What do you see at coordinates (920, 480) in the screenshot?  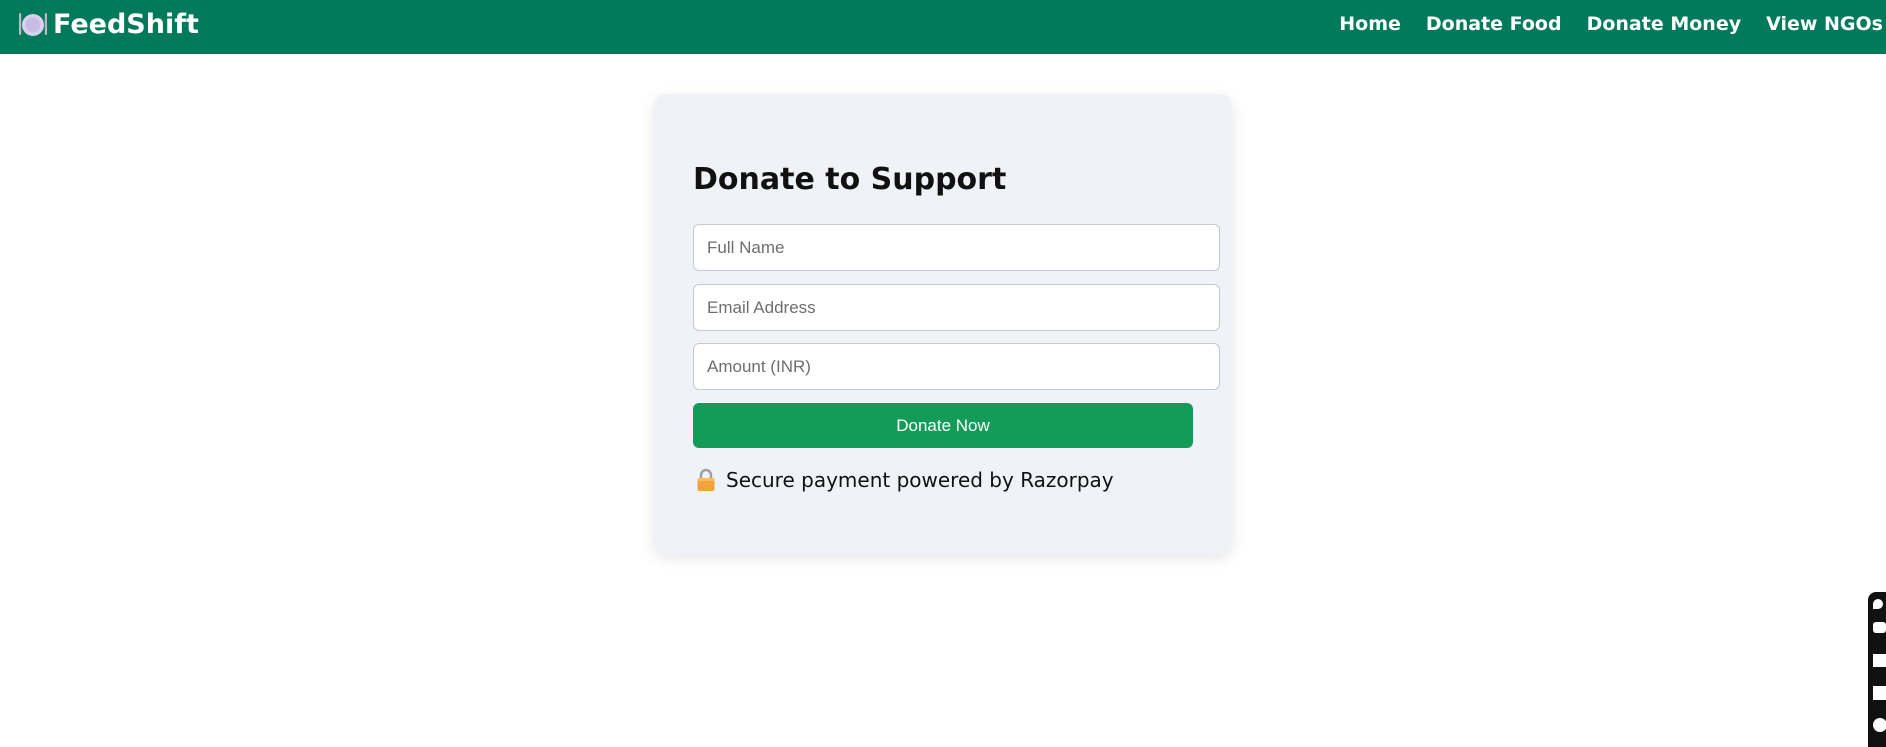 I see `secure-payment-text: Secure payment powered by Razorpay` at bounding box center [920, 480].